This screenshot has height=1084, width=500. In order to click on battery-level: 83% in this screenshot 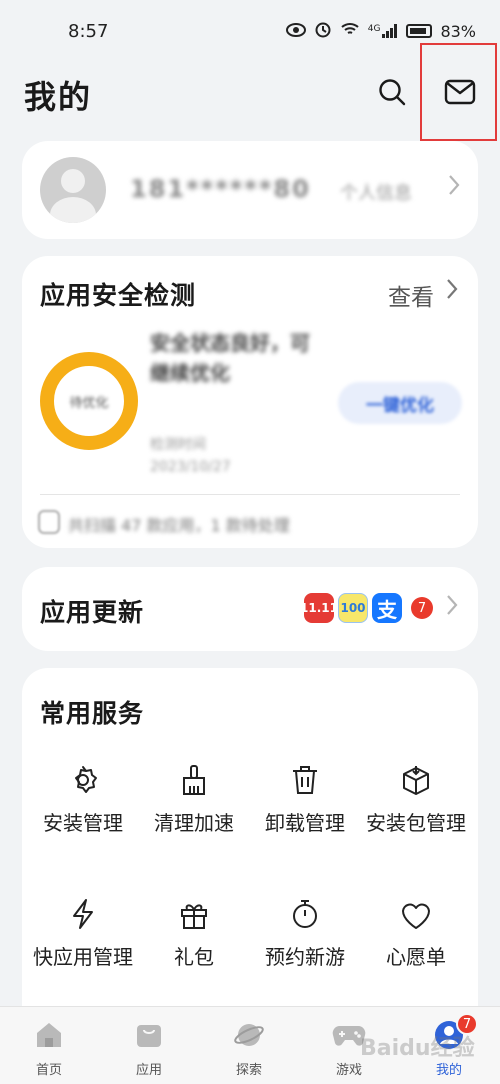, I will do `click(458, 31)`.